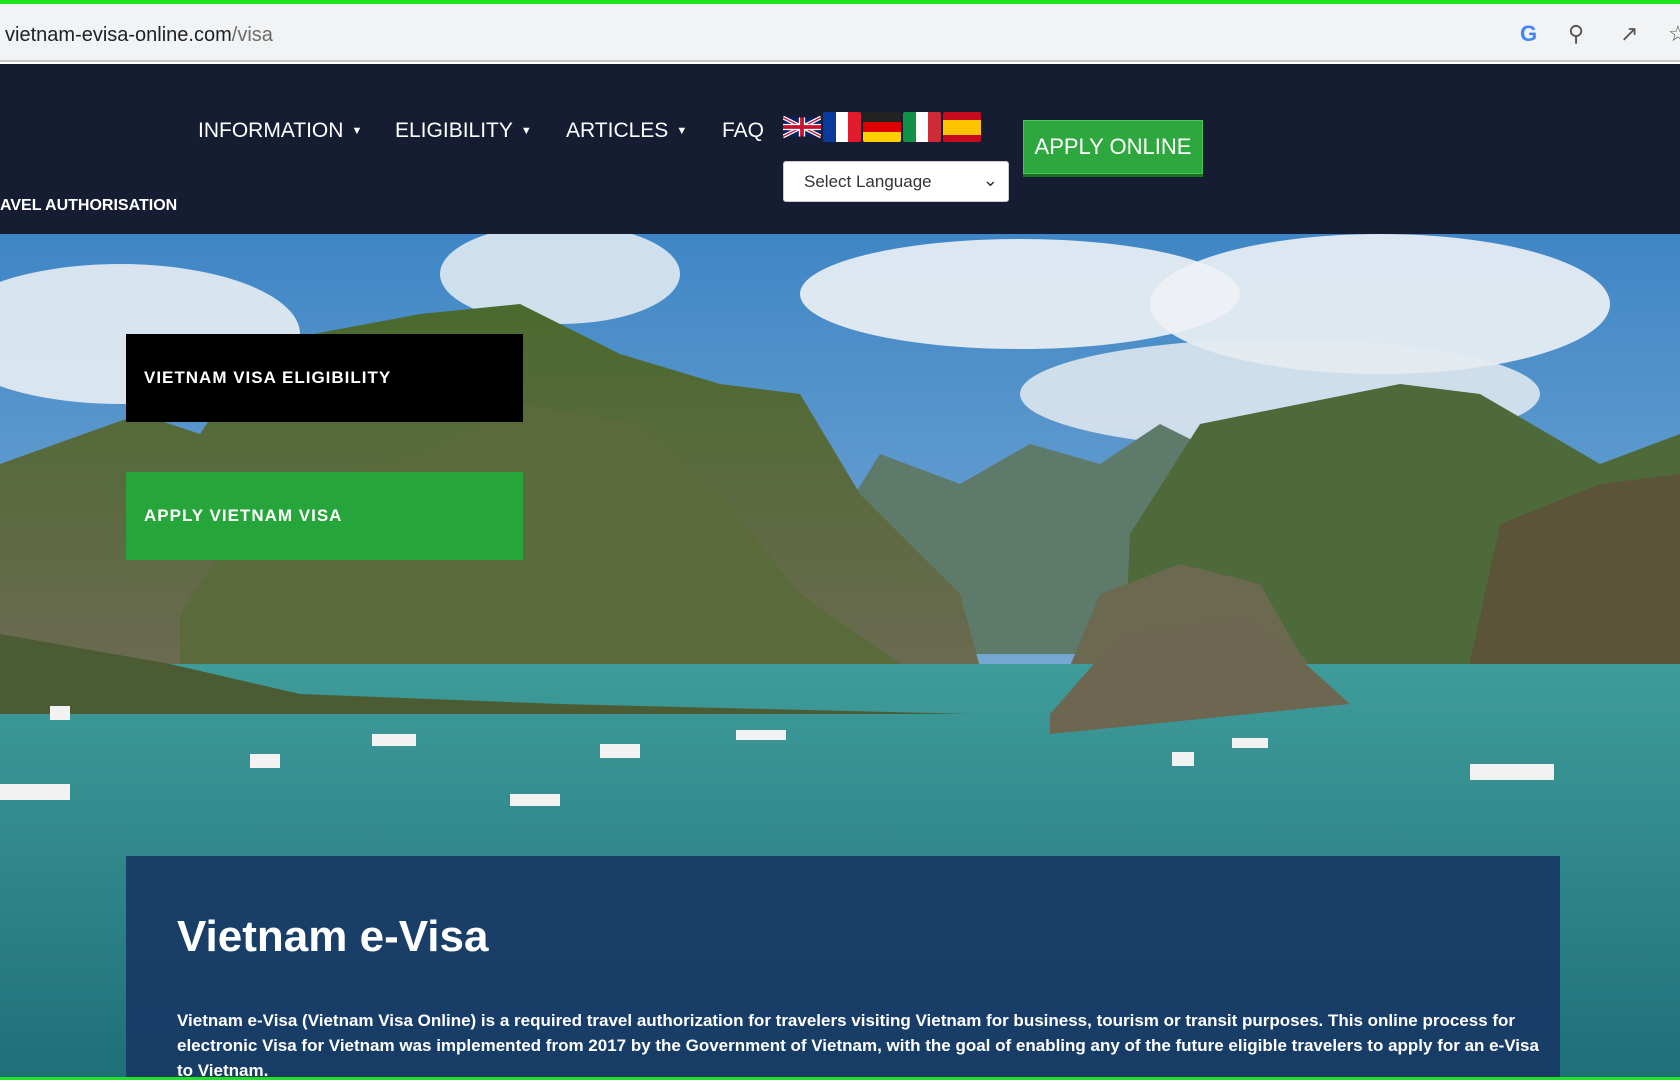 The image size is (1680, 1083). I want to click on nav-label: ELIGIBILITY, so click(454, 130).